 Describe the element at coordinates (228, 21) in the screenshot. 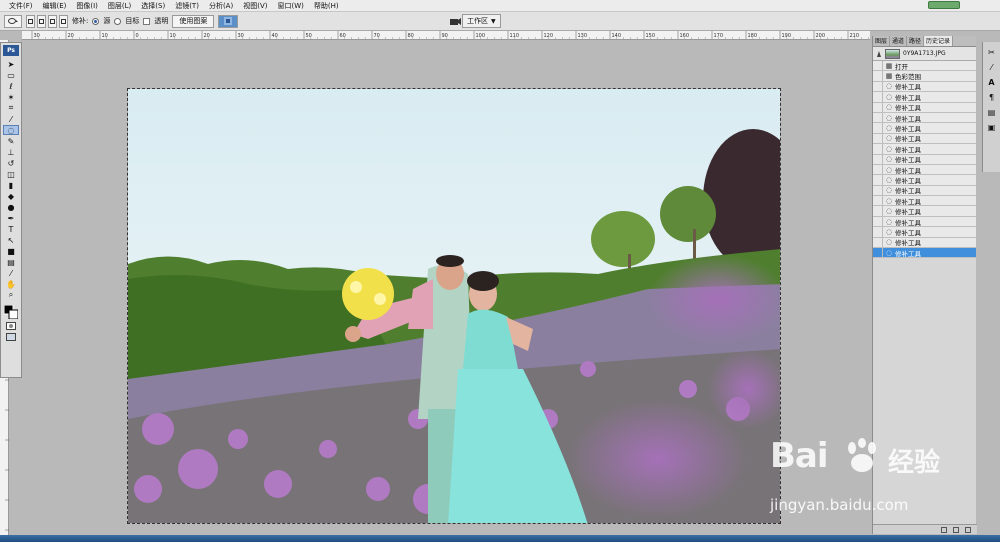

I see `pattern-picker` at that location.